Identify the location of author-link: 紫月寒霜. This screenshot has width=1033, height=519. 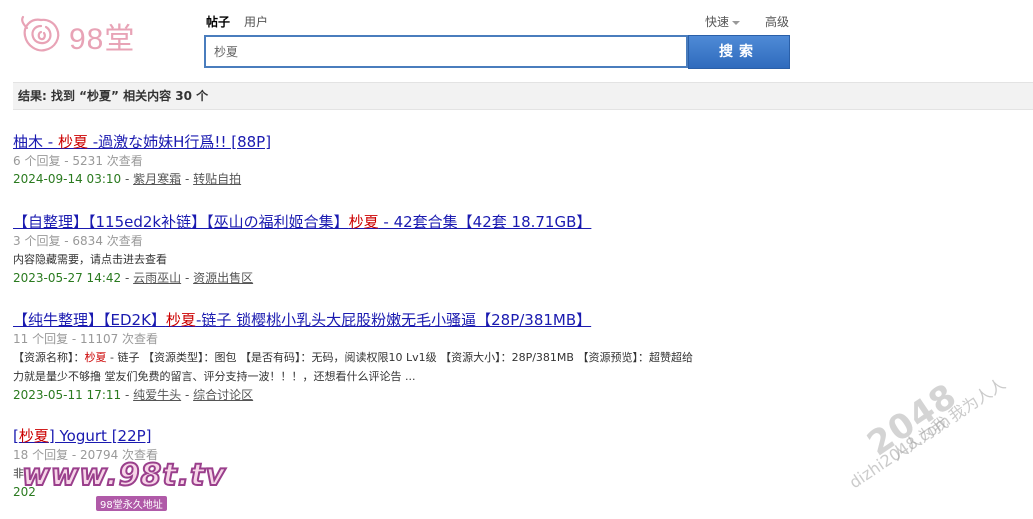
(157, 179).